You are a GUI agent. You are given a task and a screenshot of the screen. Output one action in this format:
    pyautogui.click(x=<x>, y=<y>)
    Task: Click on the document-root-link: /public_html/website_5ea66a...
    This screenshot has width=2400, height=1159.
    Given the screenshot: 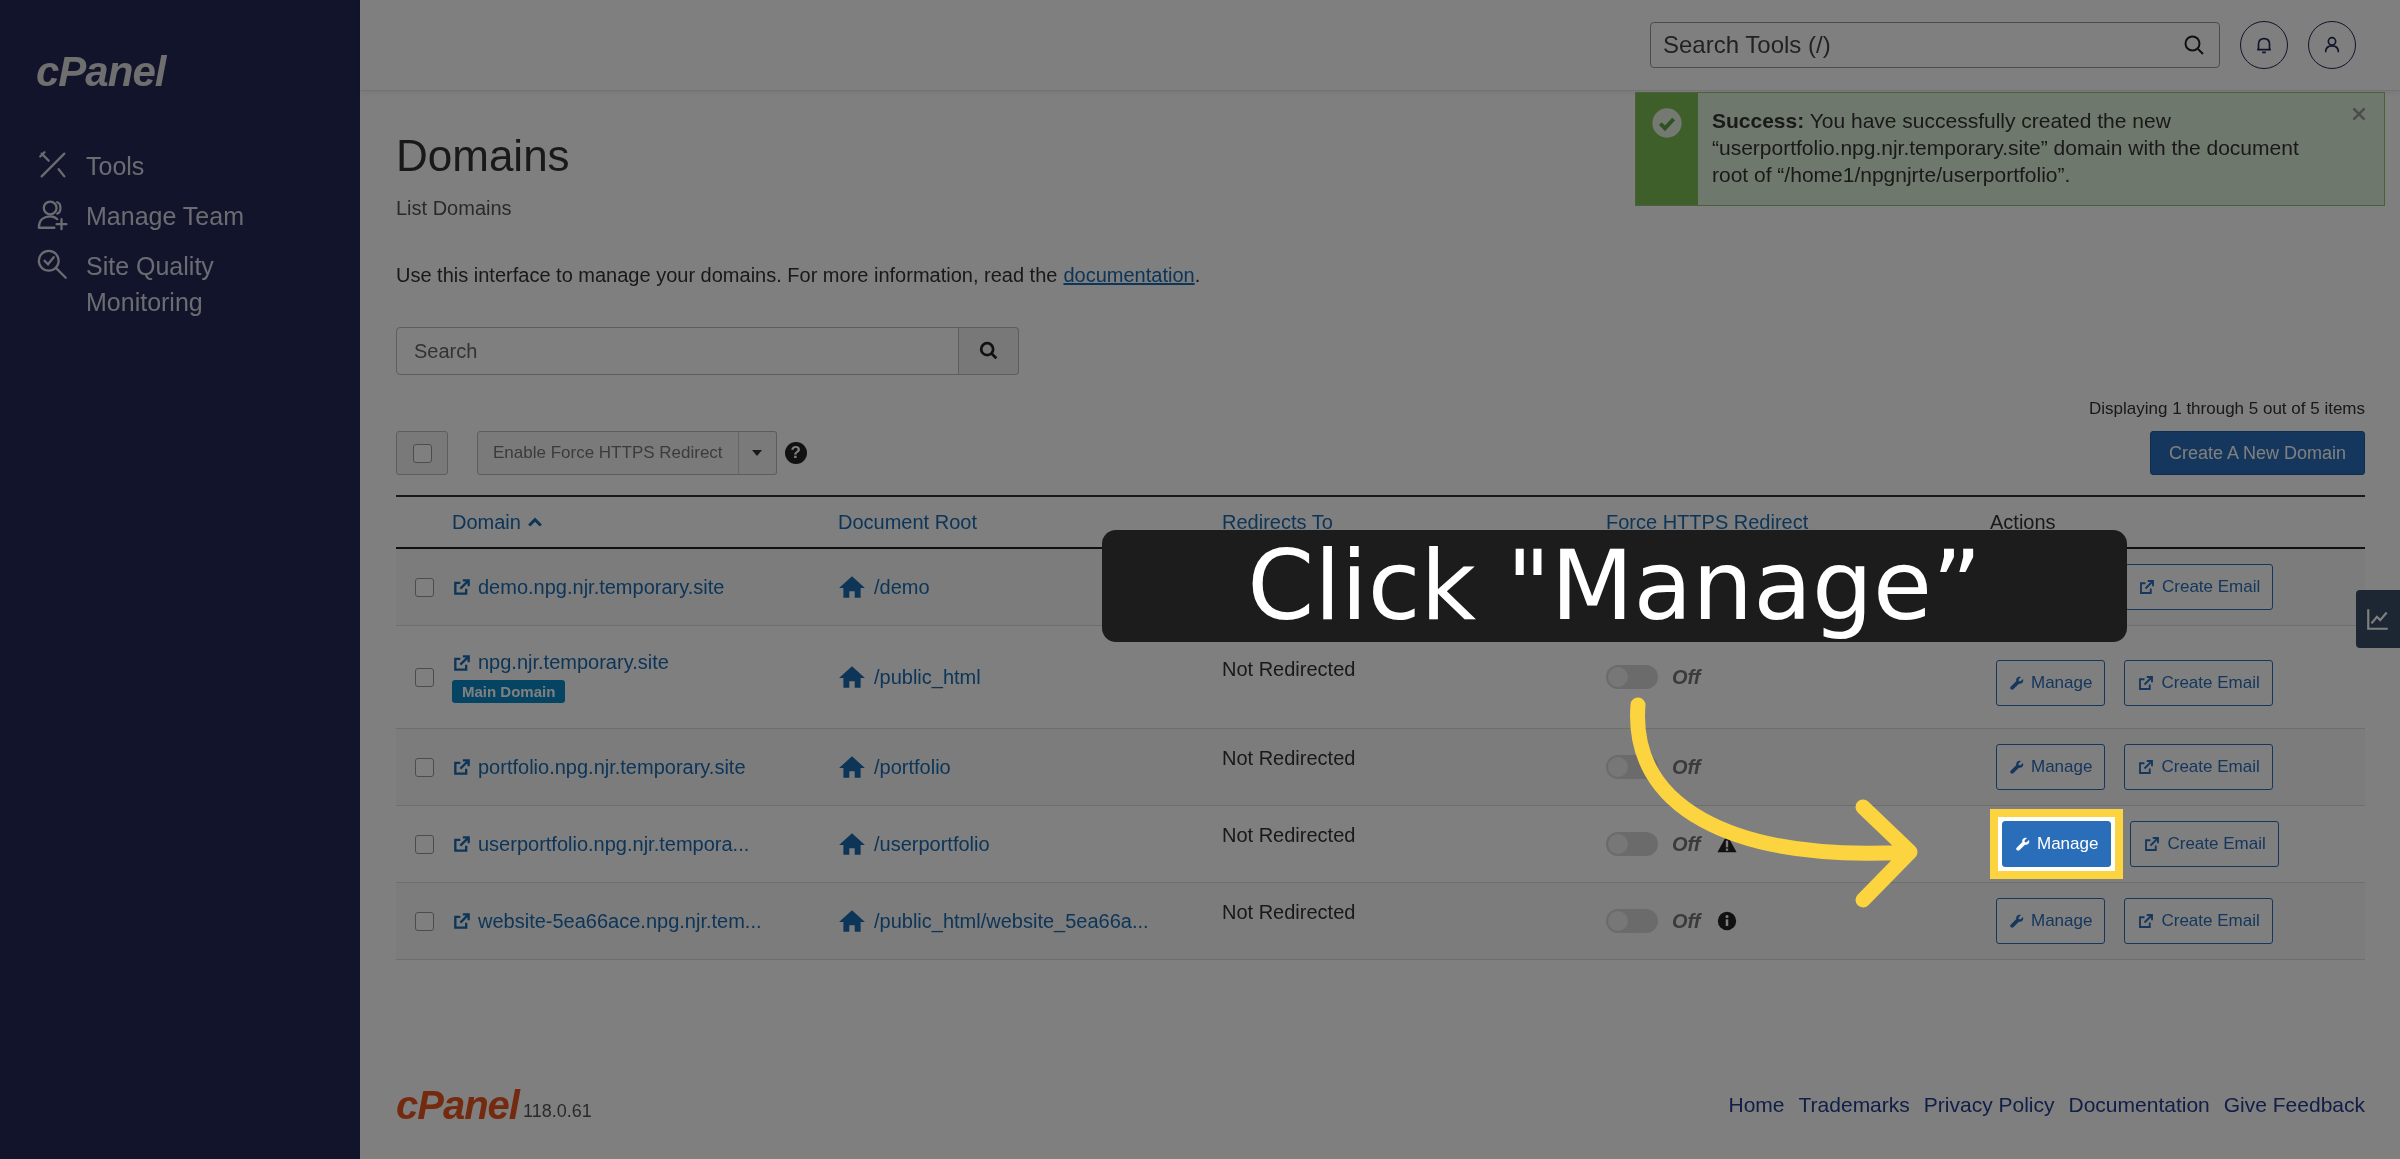 What is the action you would take?
    pyautogui.click(x=1011, y=921)
    